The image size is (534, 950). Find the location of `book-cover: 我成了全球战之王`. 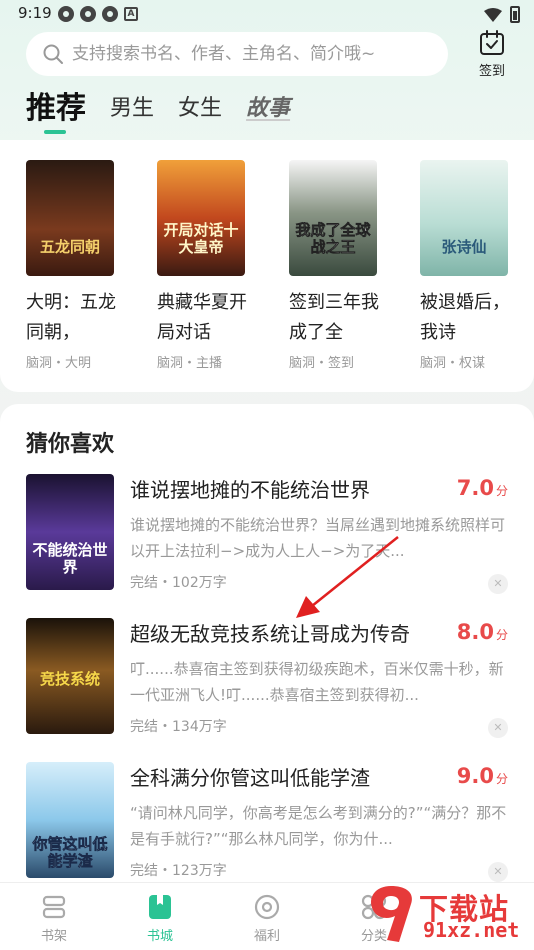

book-cover: 我成了全球战之王 is located at coordinates (333, 218).